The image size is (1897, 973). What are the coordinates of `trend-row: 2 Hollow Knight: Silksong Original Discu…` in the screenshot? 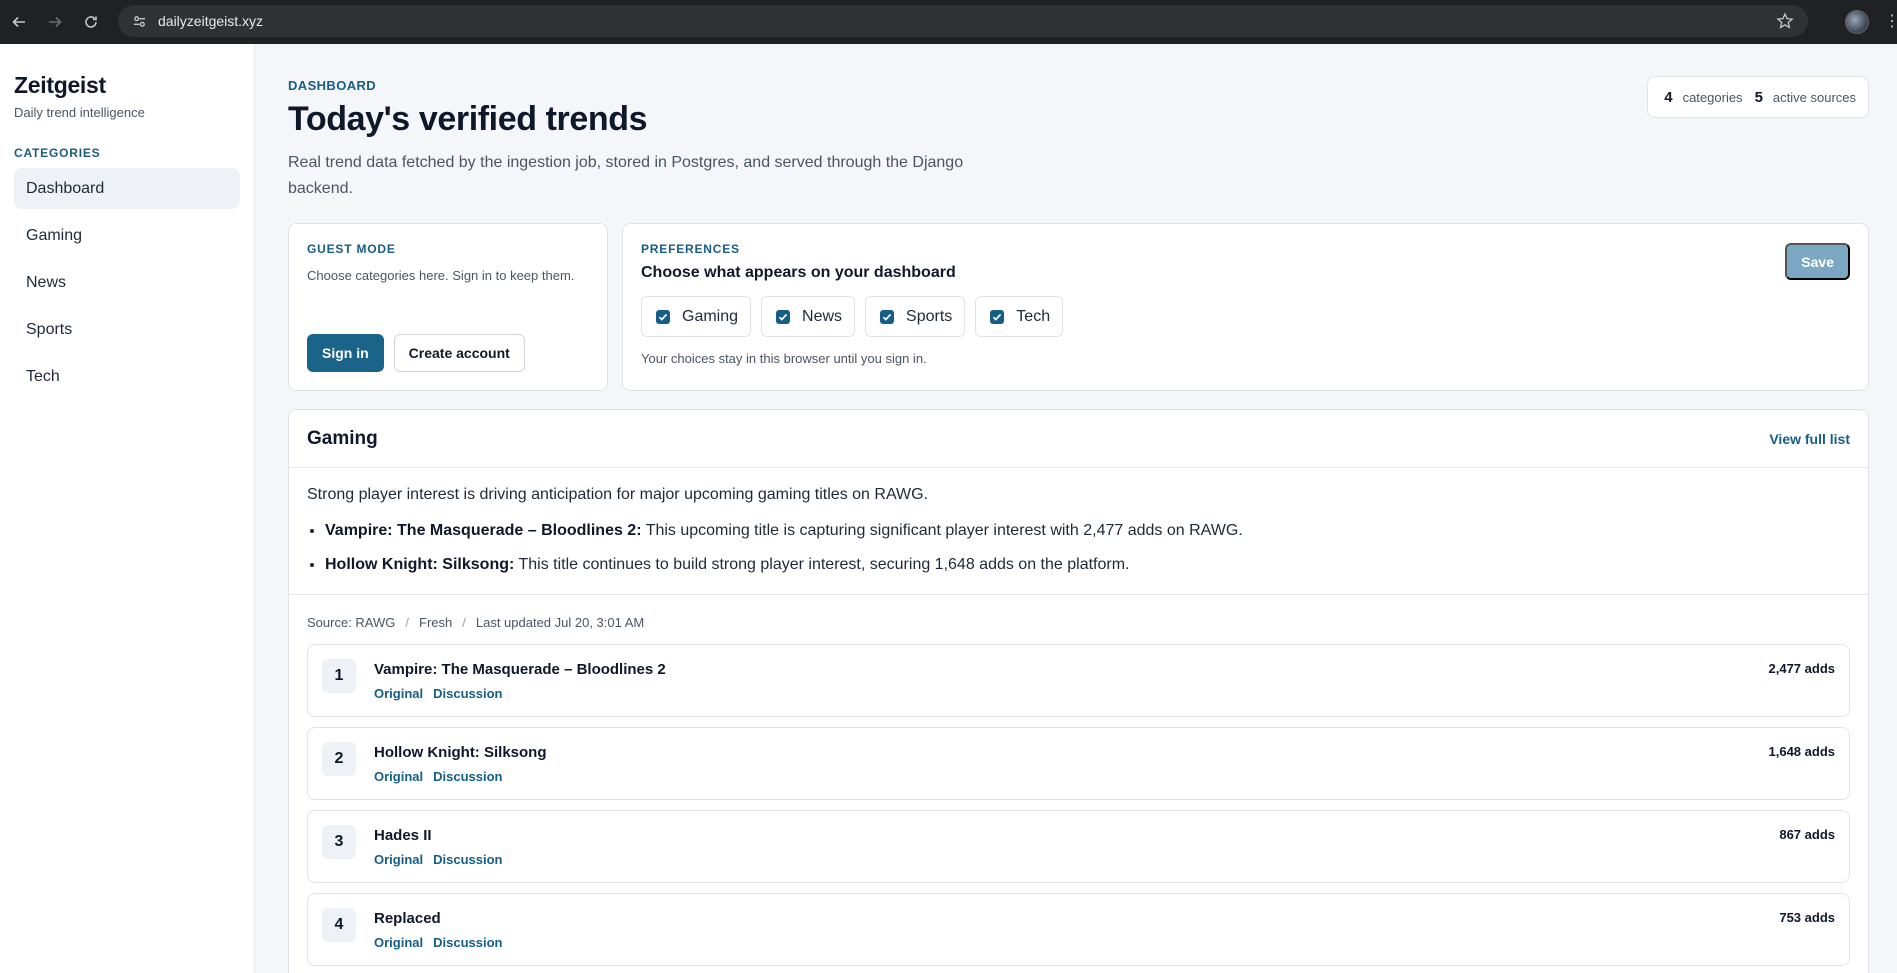 It's located at (1078, 763).